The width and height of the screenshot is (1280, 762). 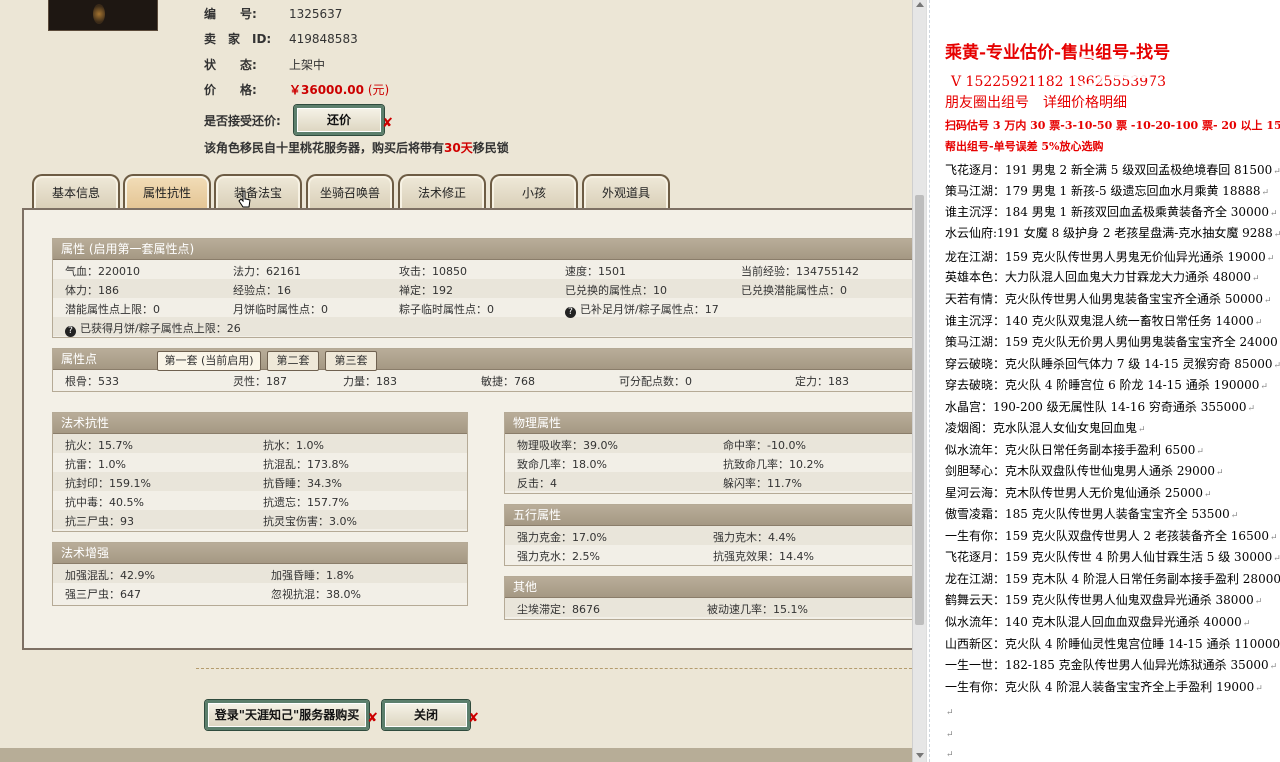 I want to click on bargain-row: 是否接受还价:, so click(x=242, y=121).